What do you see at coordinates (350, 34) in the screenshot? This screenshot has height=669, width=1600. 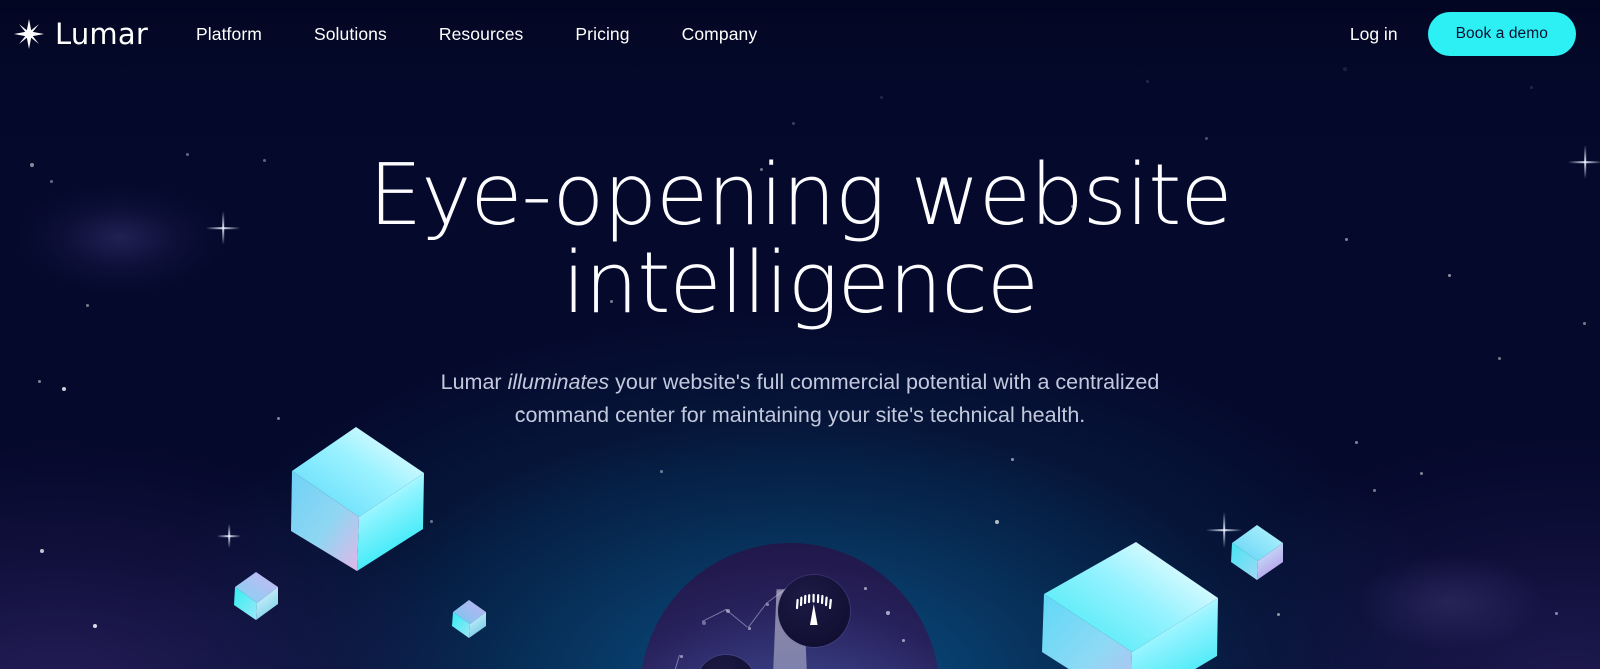 I see `nav-item-solutions: Solutions` at bounding box center [350, 34].